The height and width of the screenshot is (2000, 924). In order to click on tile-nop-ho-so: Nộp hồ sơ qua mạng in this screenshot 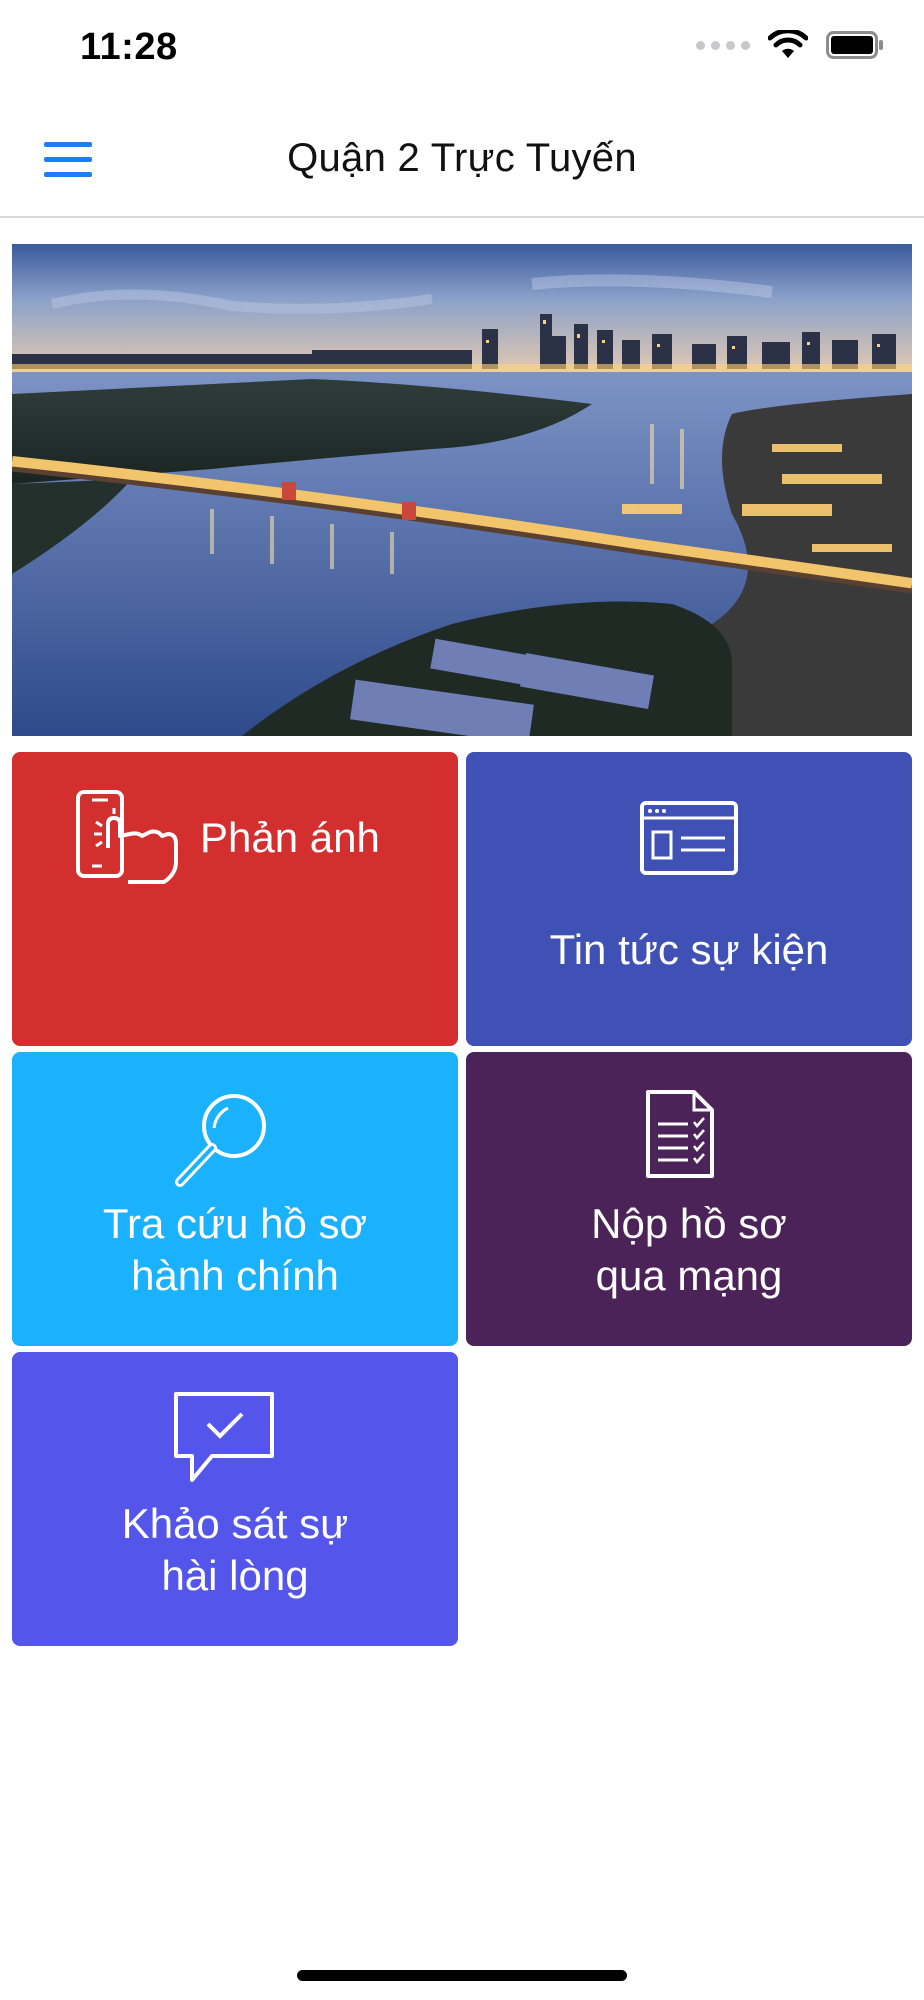, I will do `click(689, 1199)`.